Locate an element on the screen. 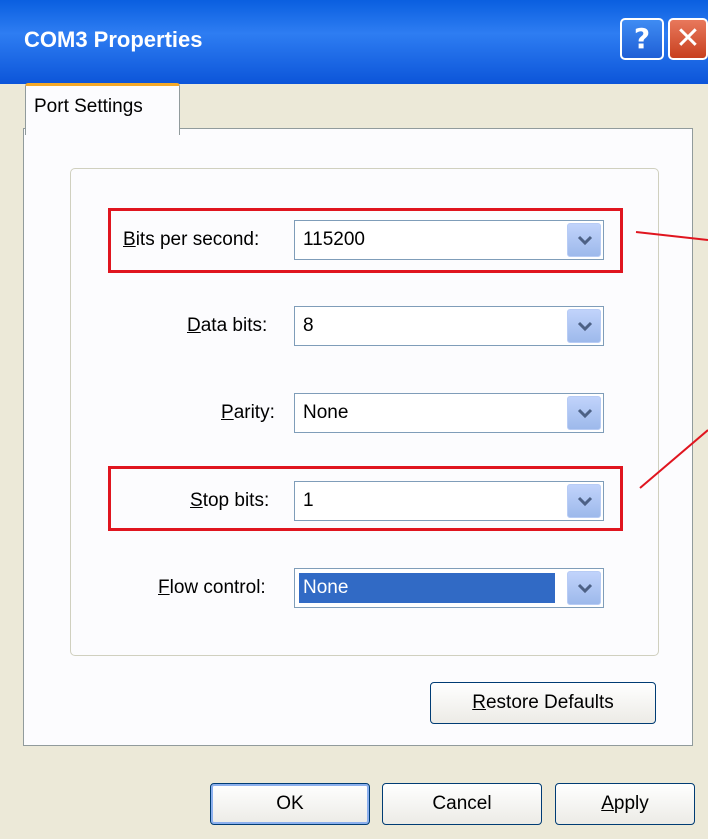  cancel-button: Cancel is located at coordinates (462, 804).